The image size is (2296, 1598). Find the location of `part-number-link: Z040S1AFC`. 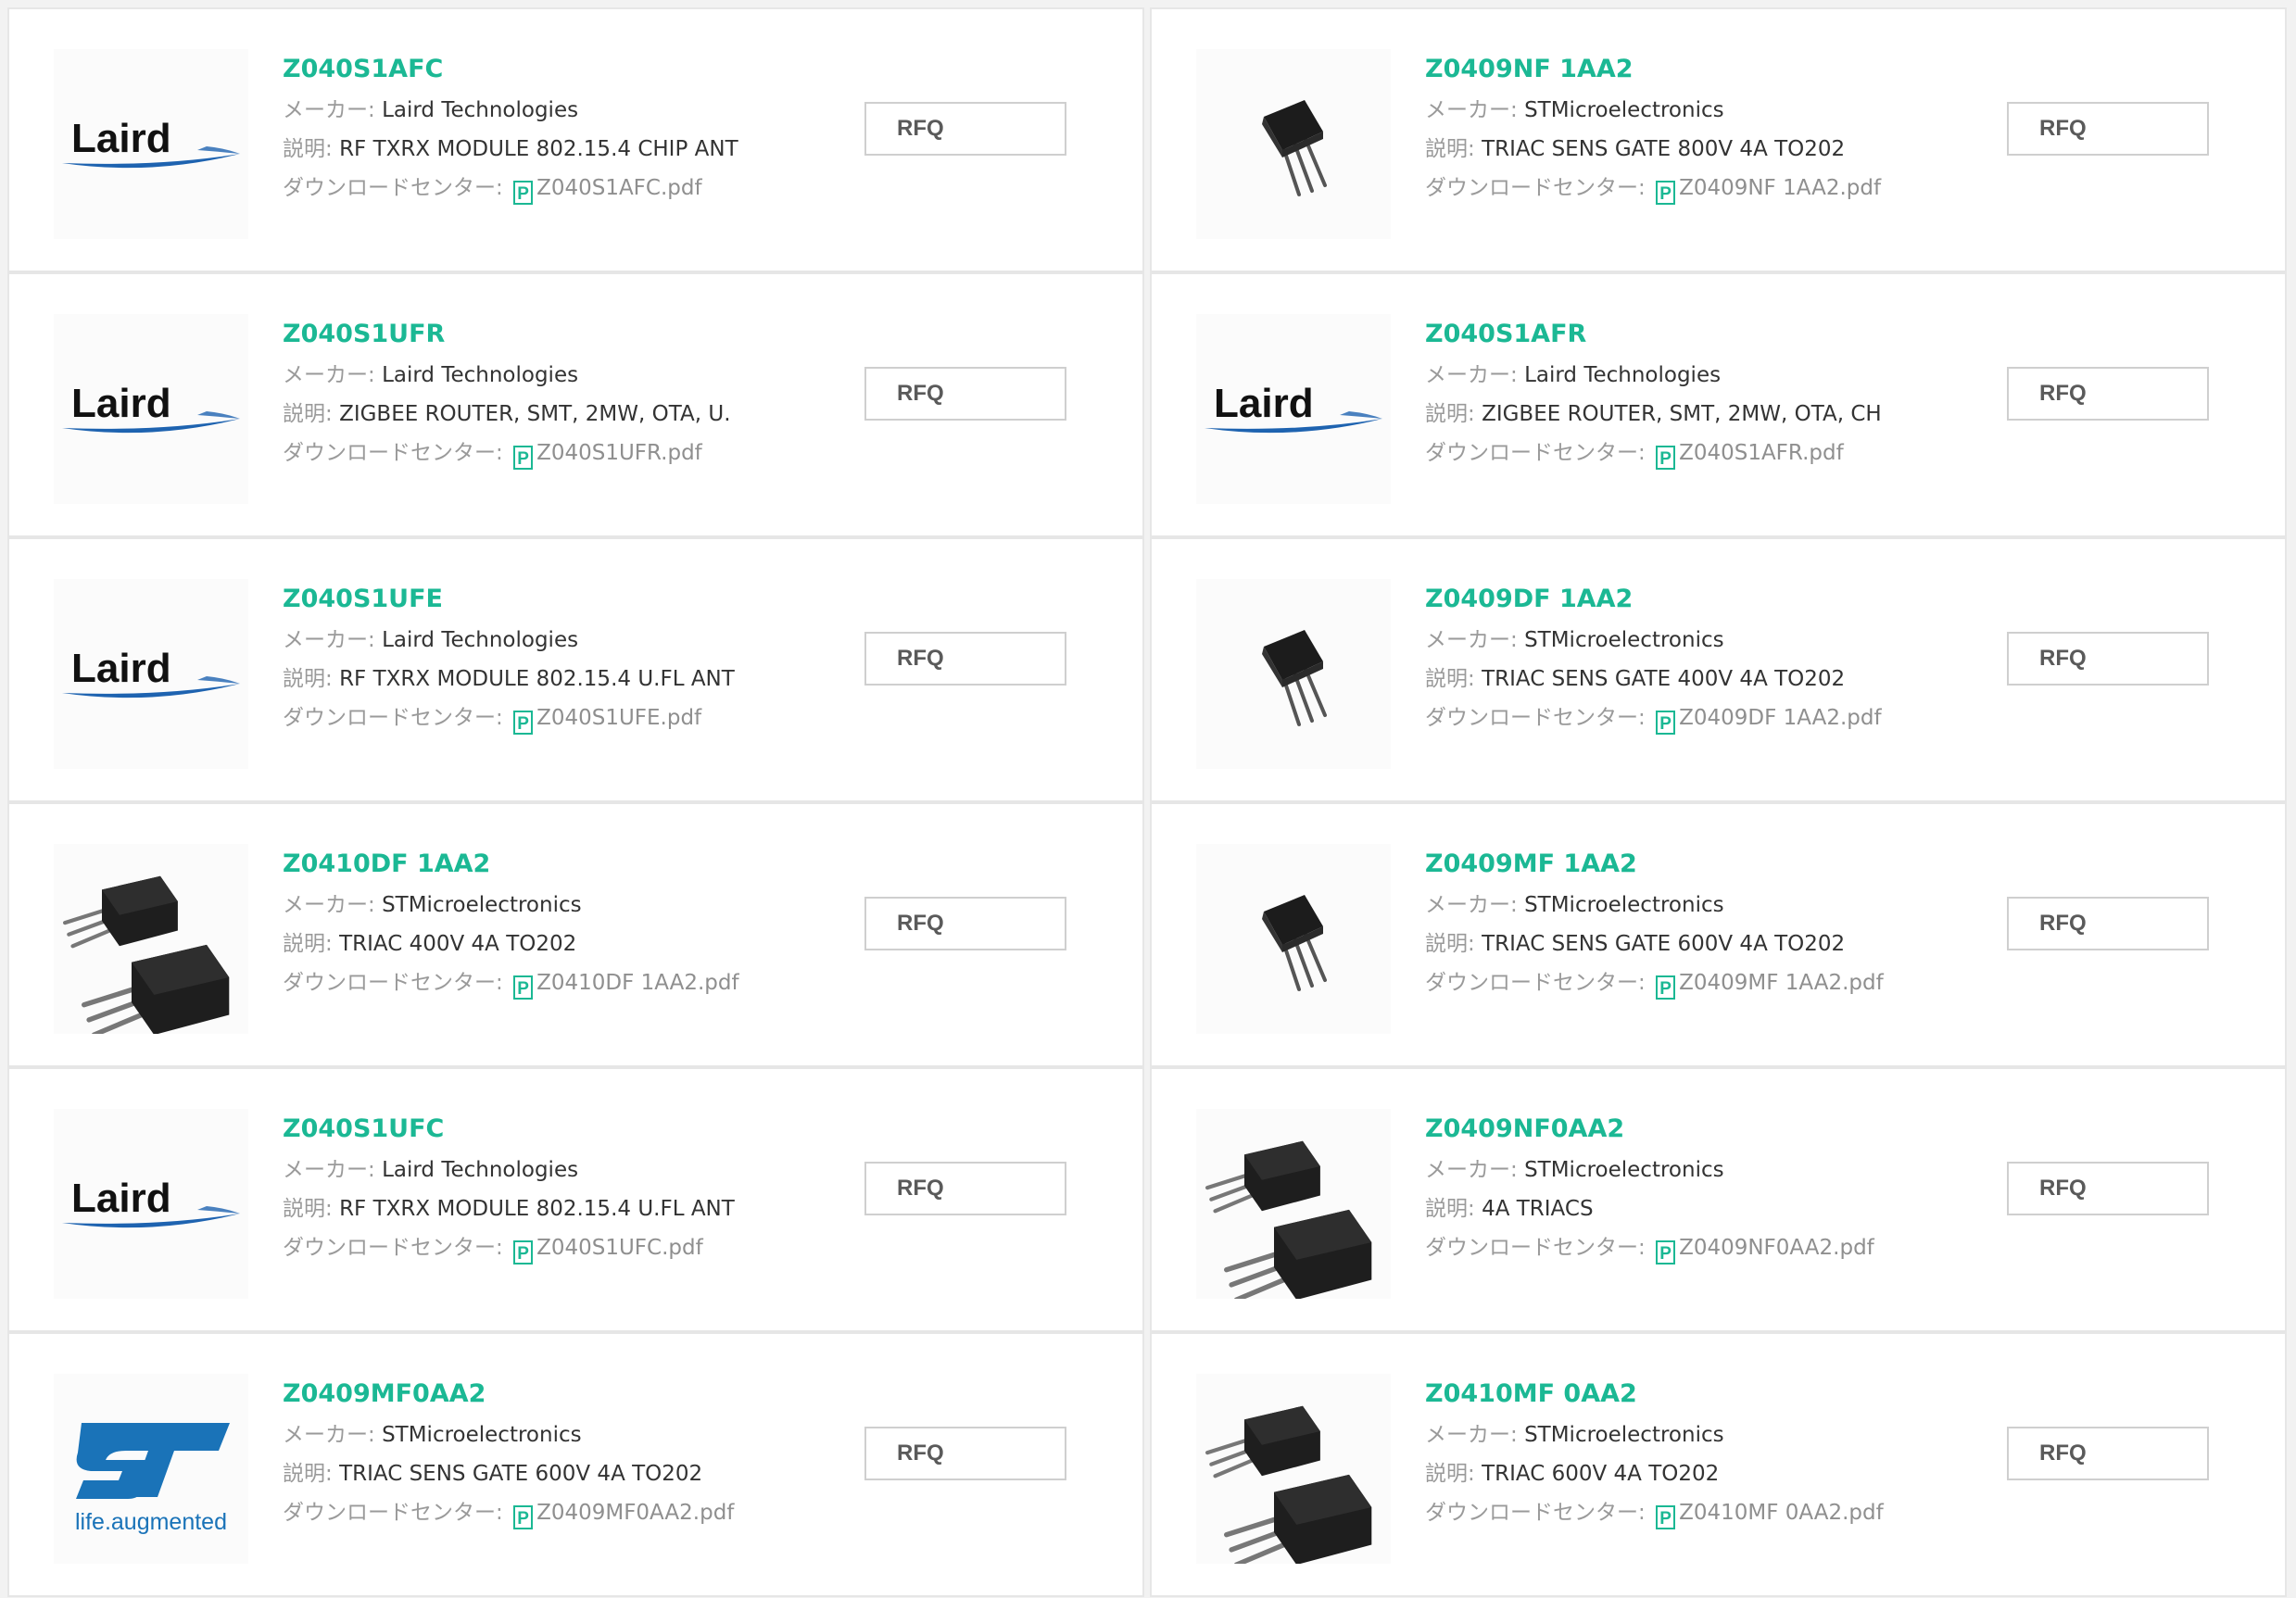

part-number-link: Z040S1AFC is located at coordinates (561, 69).